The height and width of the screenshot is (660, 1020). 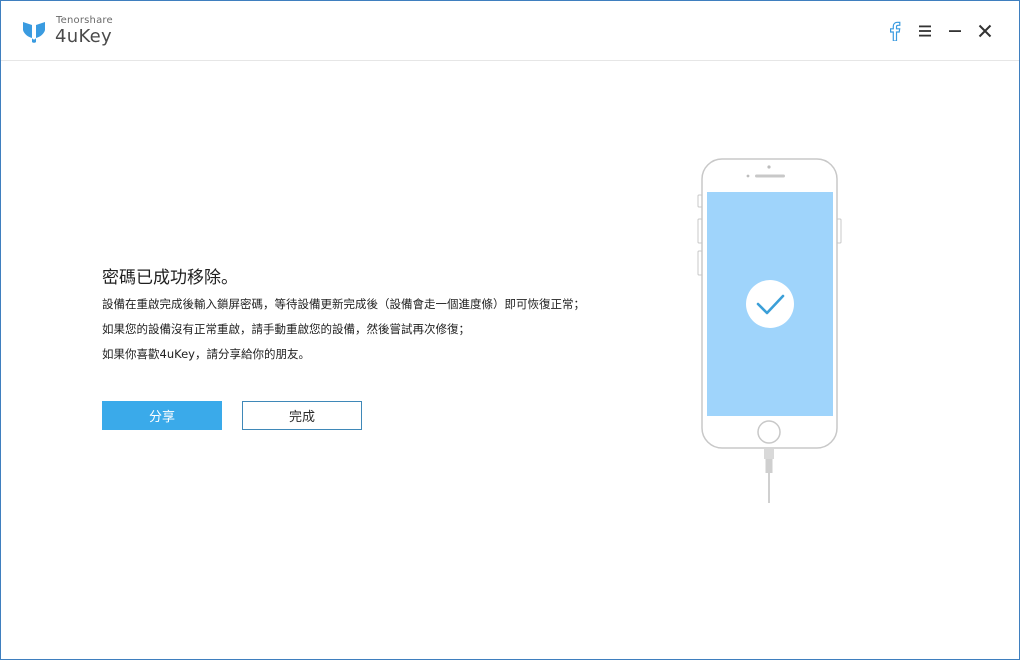 What do you see at coordinates (925, 31) in the screenshot?
I see `menu-icon` at bounding box center [925, 31].